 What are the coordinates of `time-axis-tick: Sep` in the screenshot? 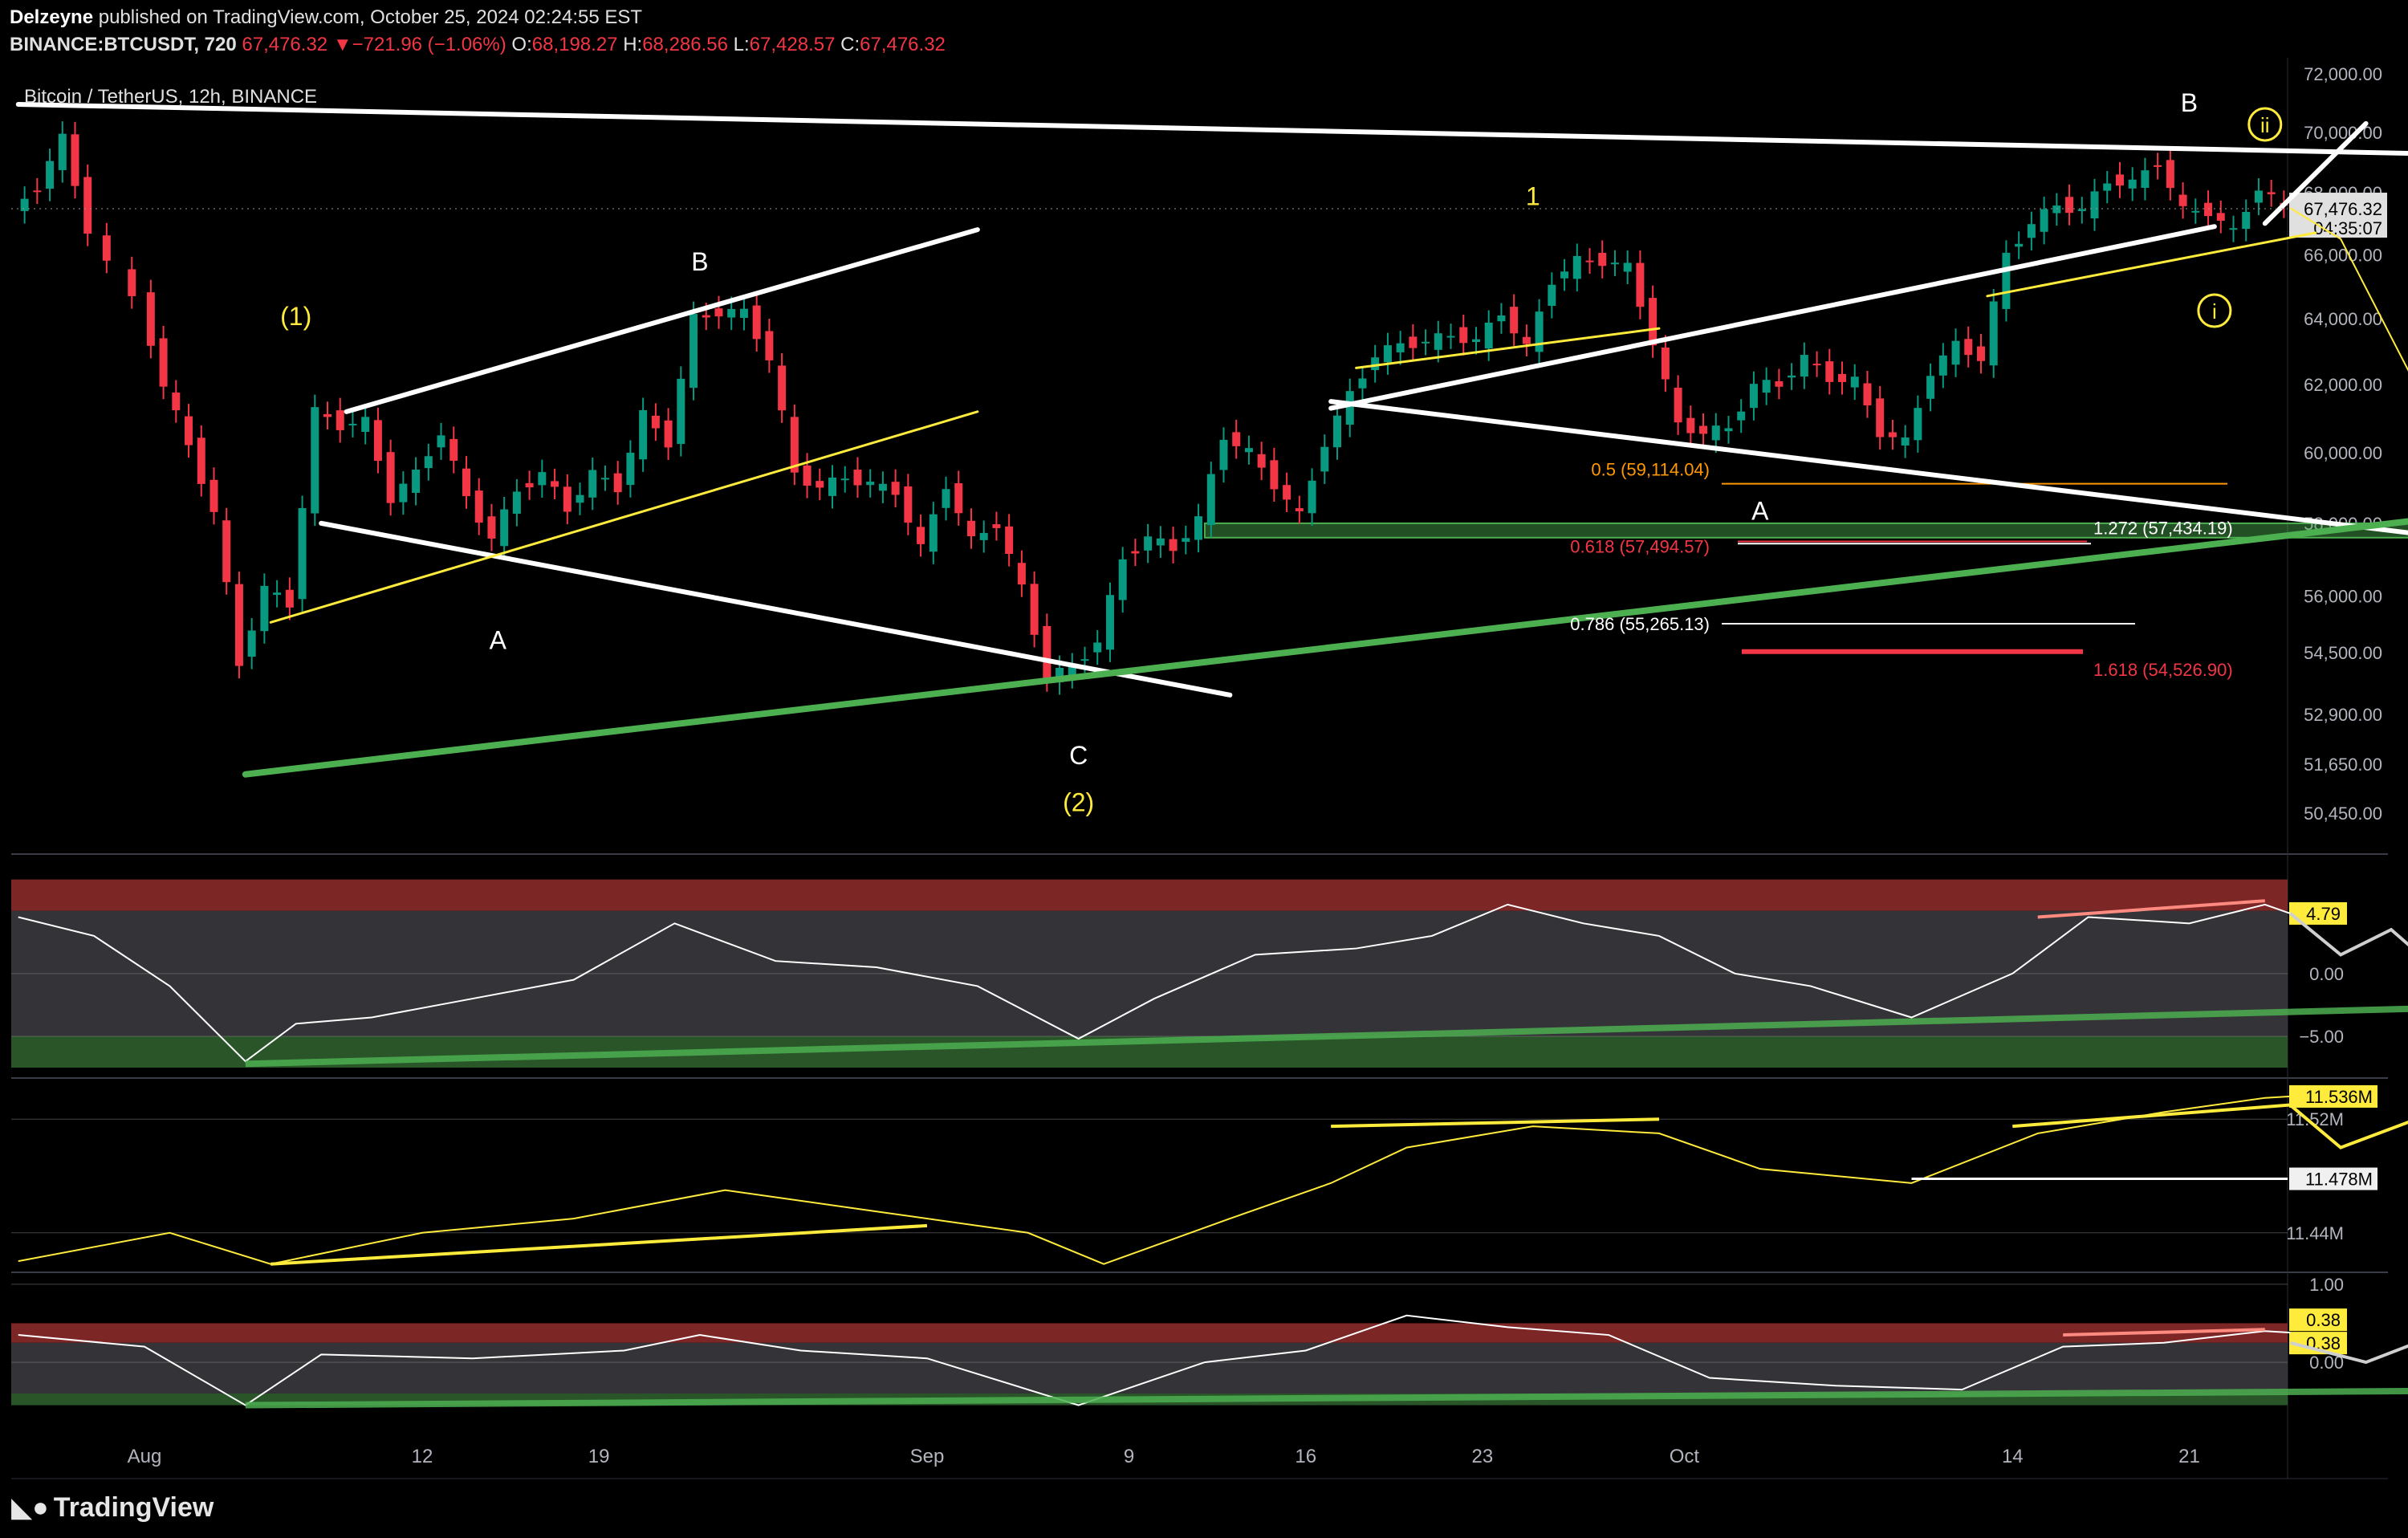 It's located at (927, 1456).